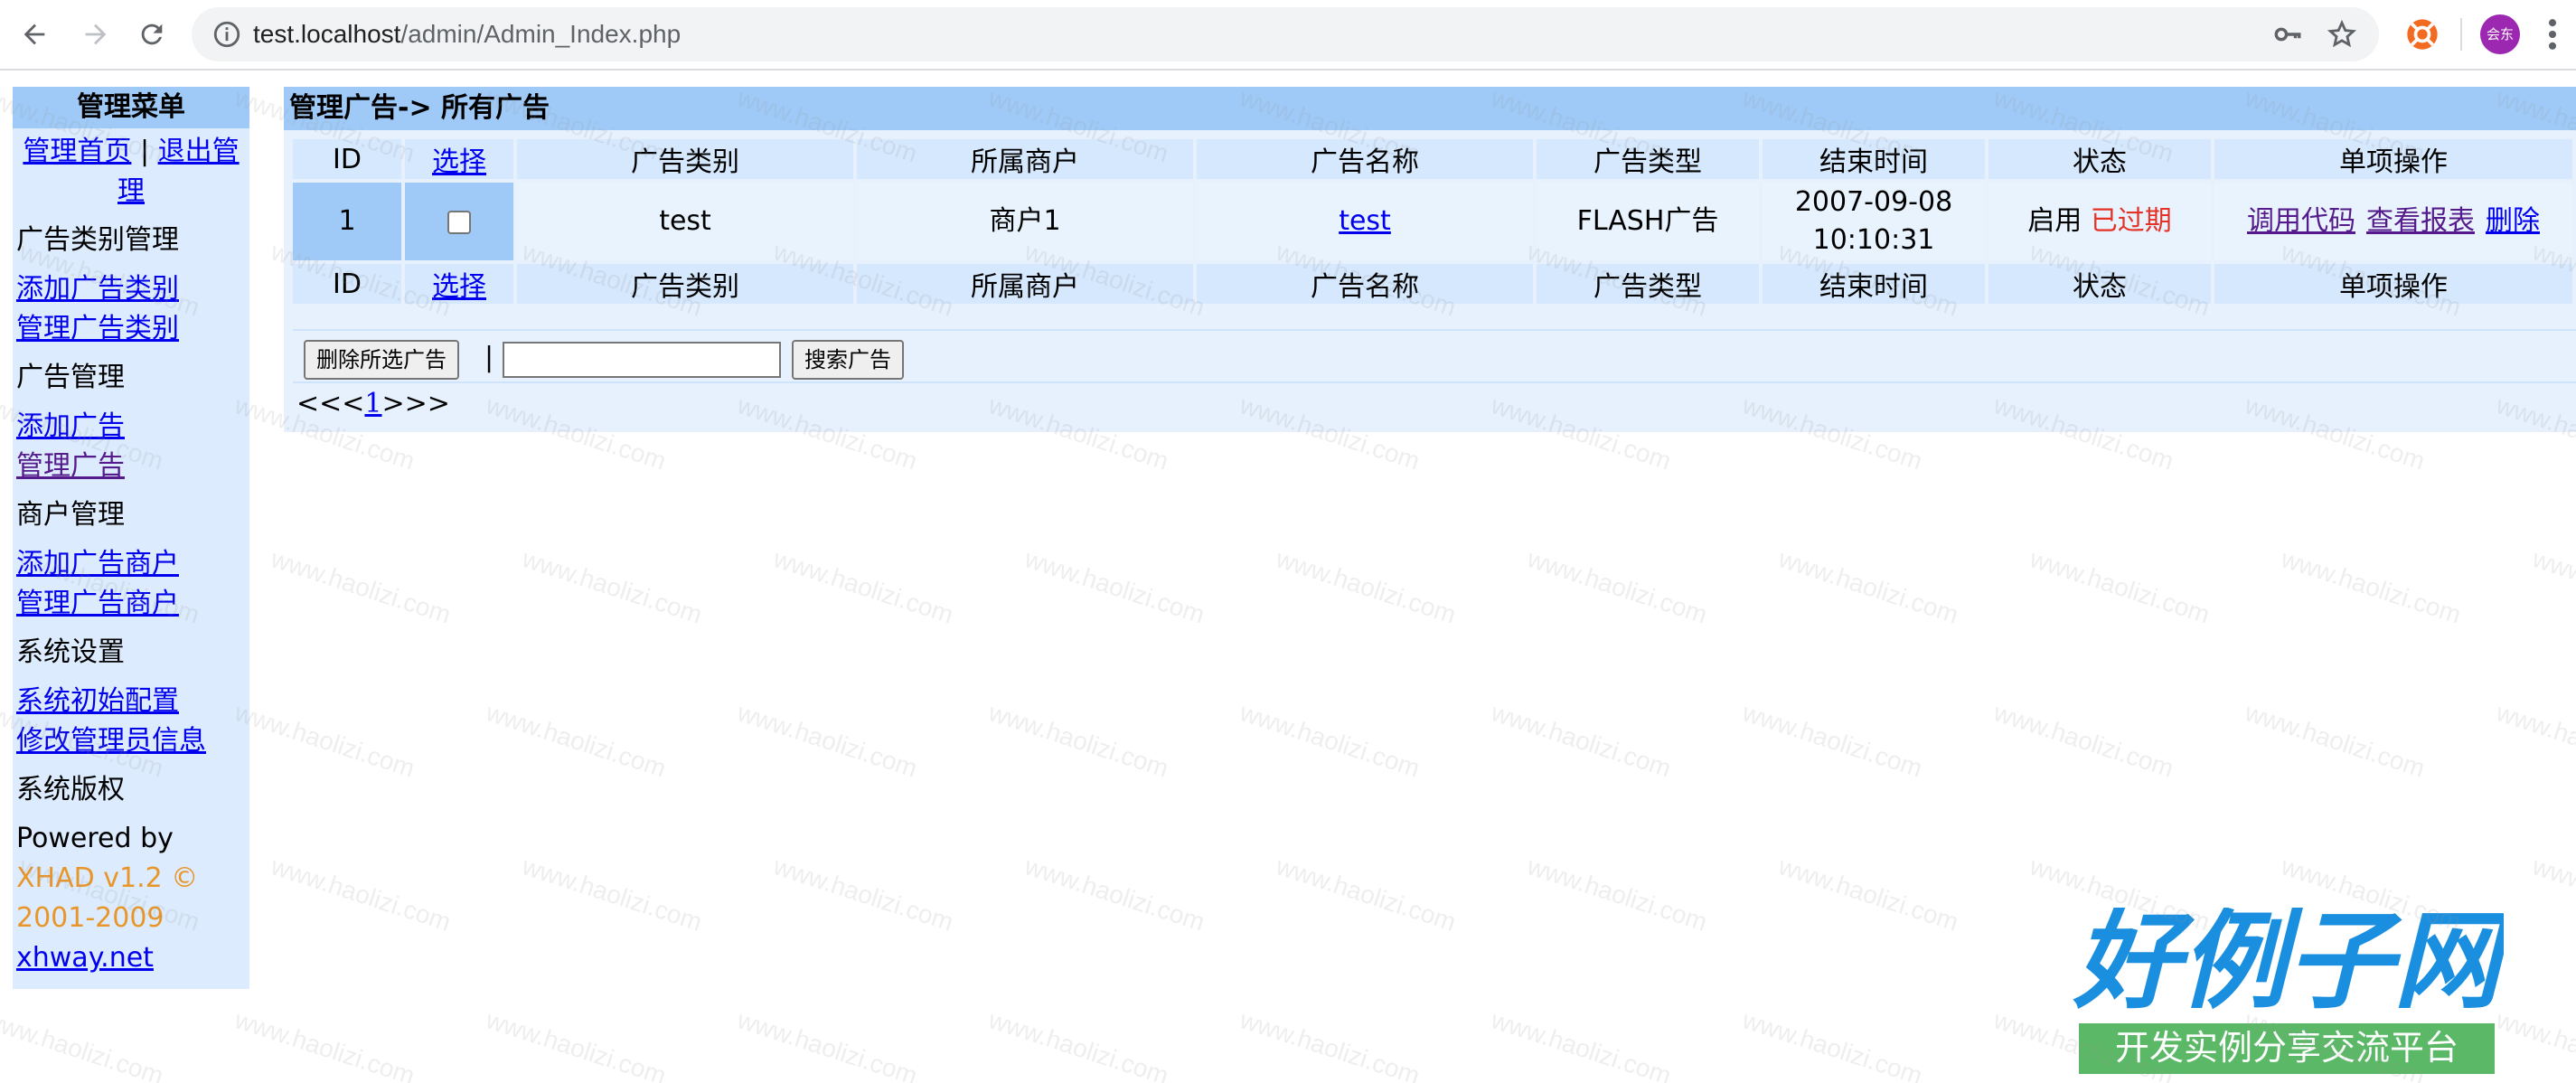 This screenshot has width=2576, height=1083. Describe the element at coordinates (35, 35) in the screenshot. I see `back-icon` at that location.